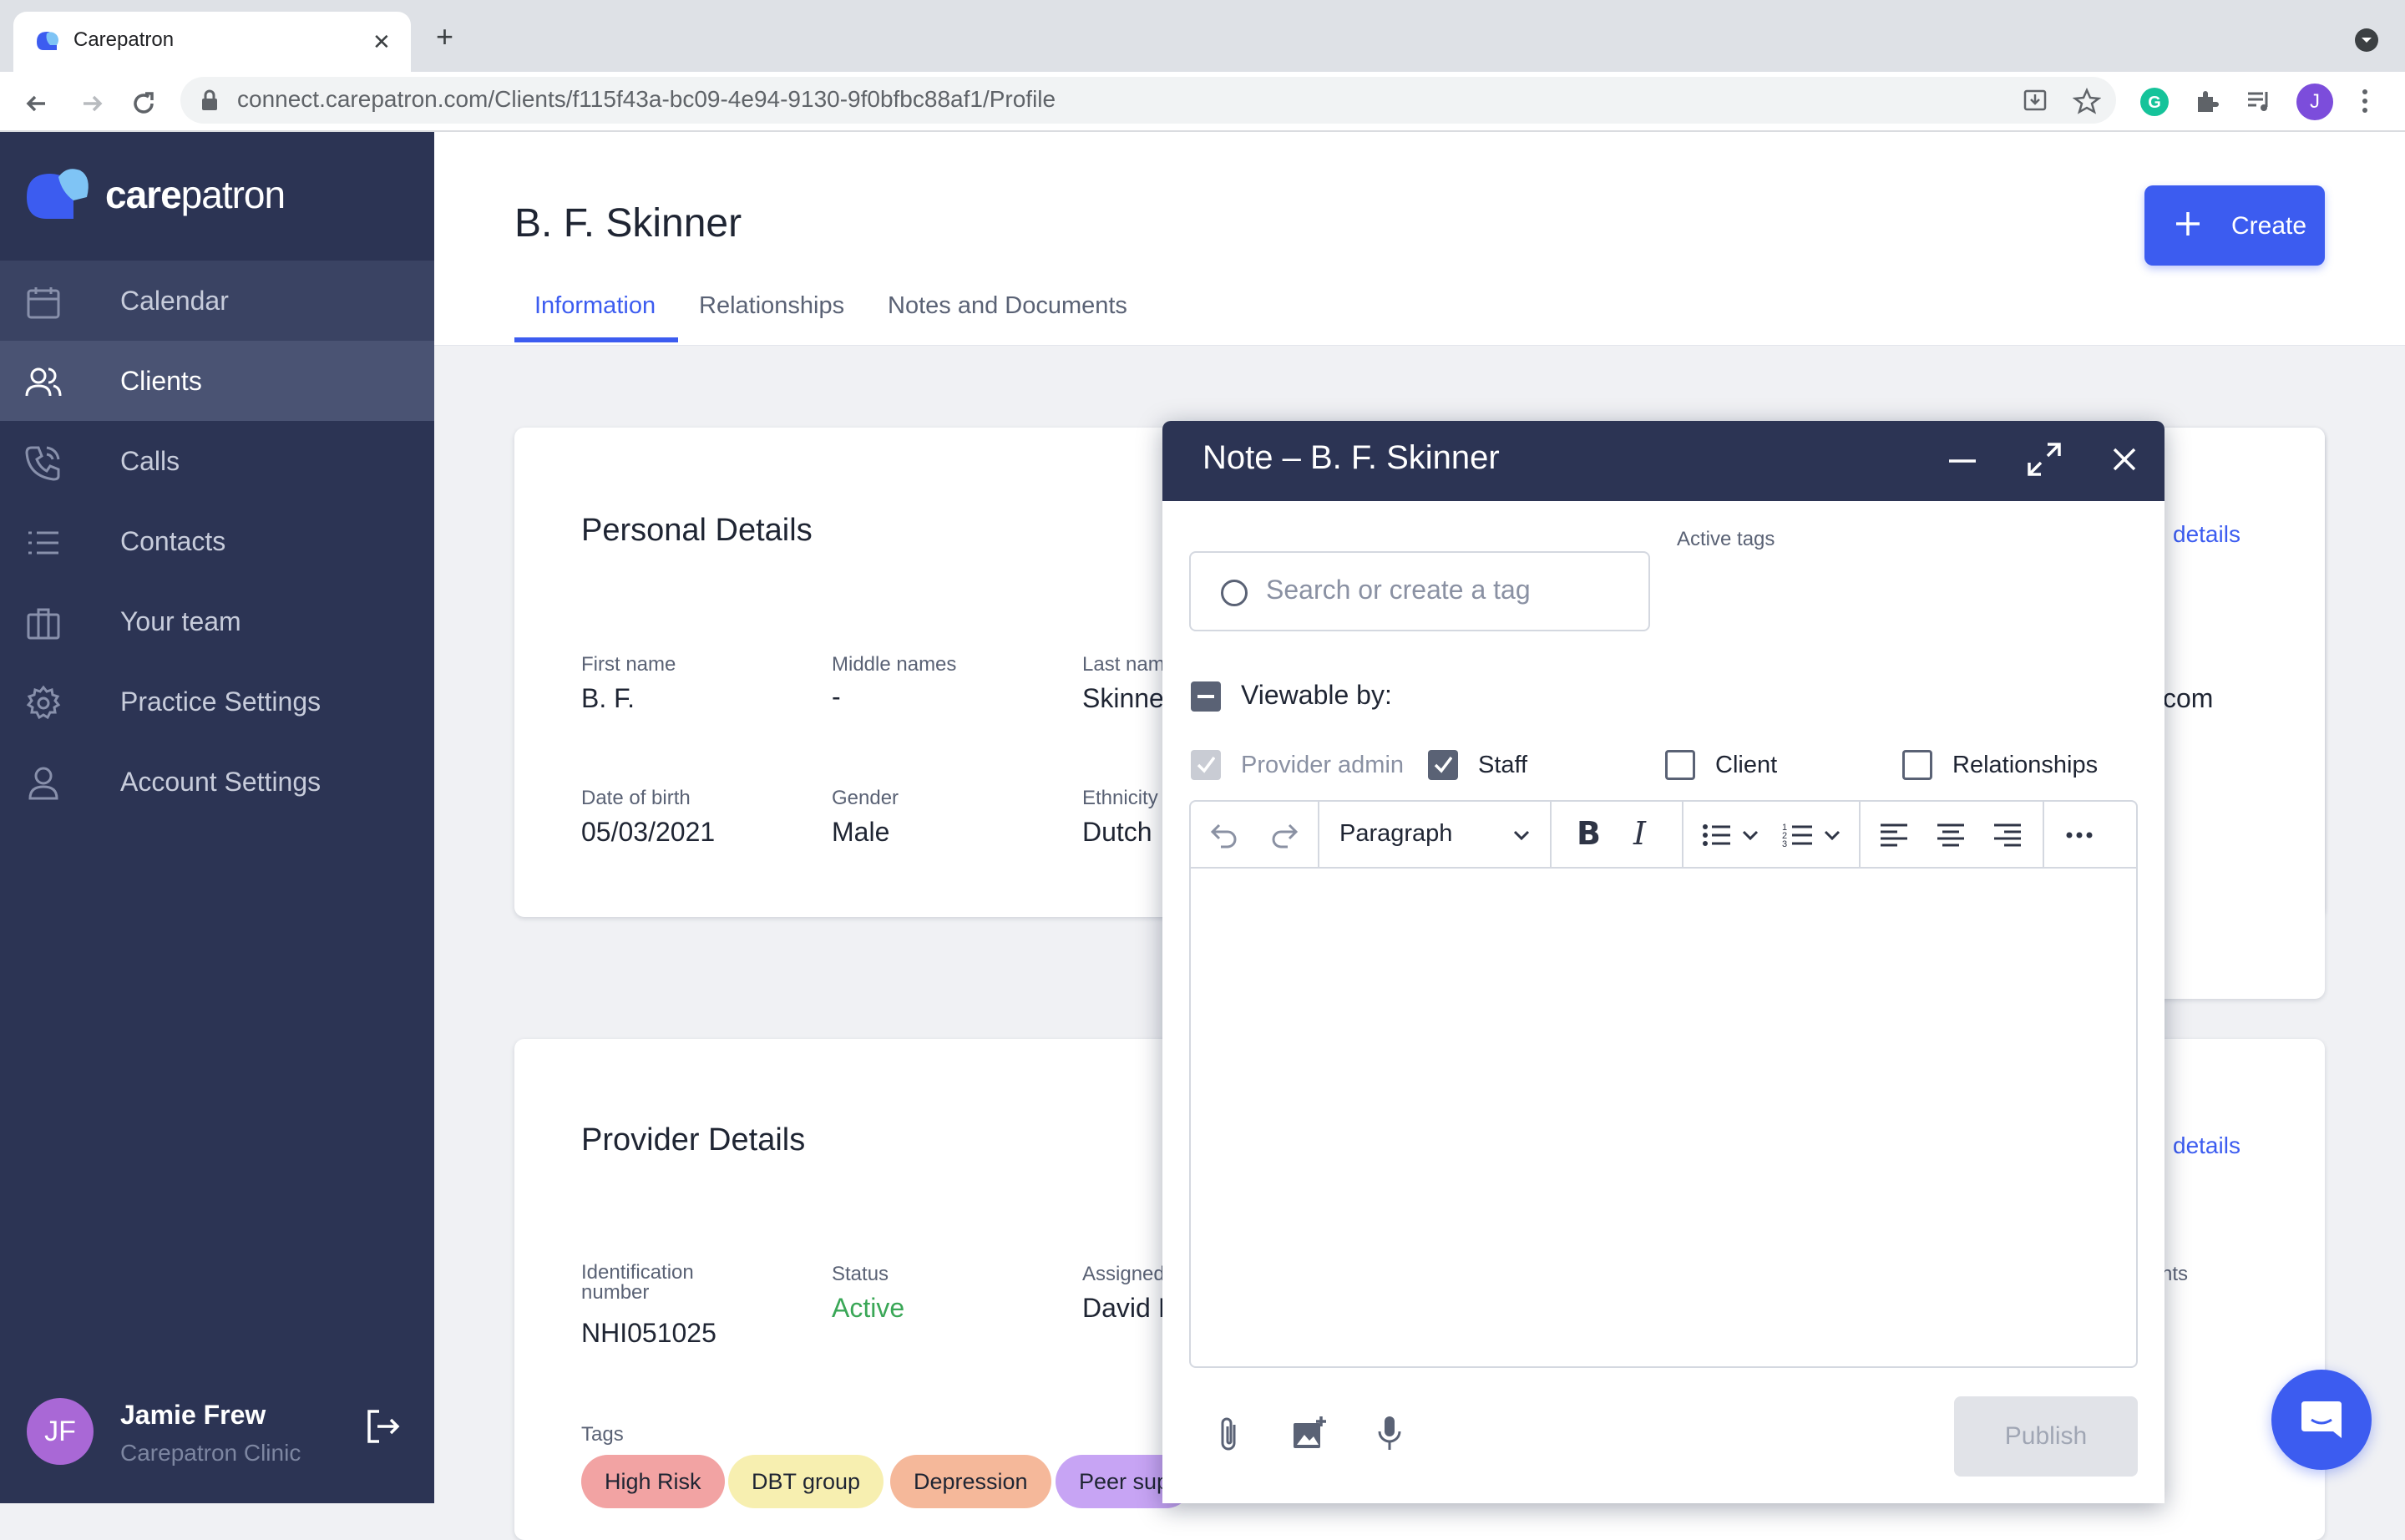  I want to click on logout-icon, so click(382, 1427).